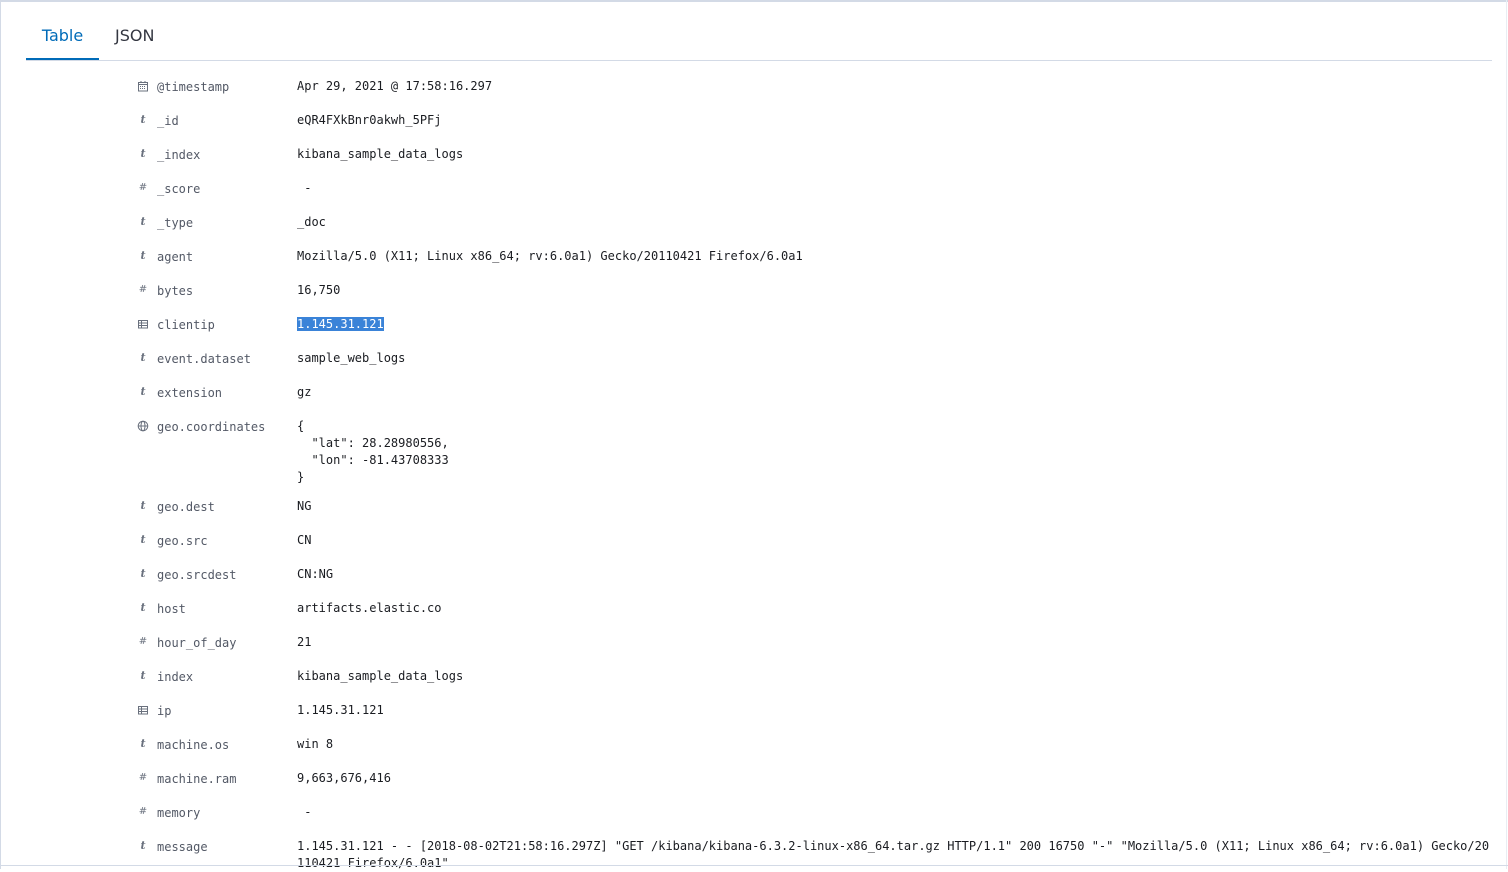 The width and height of the screenshot is (1508, 872). Describe the element at coordinates (0, 434) in the screenshot. I see `panel-border-left` at that location.